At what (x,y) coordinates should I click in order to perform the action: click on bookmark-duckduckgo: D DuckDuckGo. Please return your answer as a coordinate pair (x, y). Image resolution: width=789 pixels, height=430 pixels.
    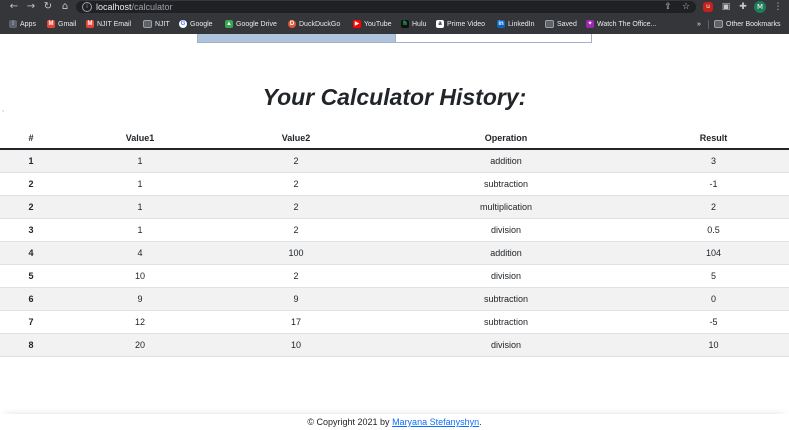
    Looking at the image, I should click on (314, 24).